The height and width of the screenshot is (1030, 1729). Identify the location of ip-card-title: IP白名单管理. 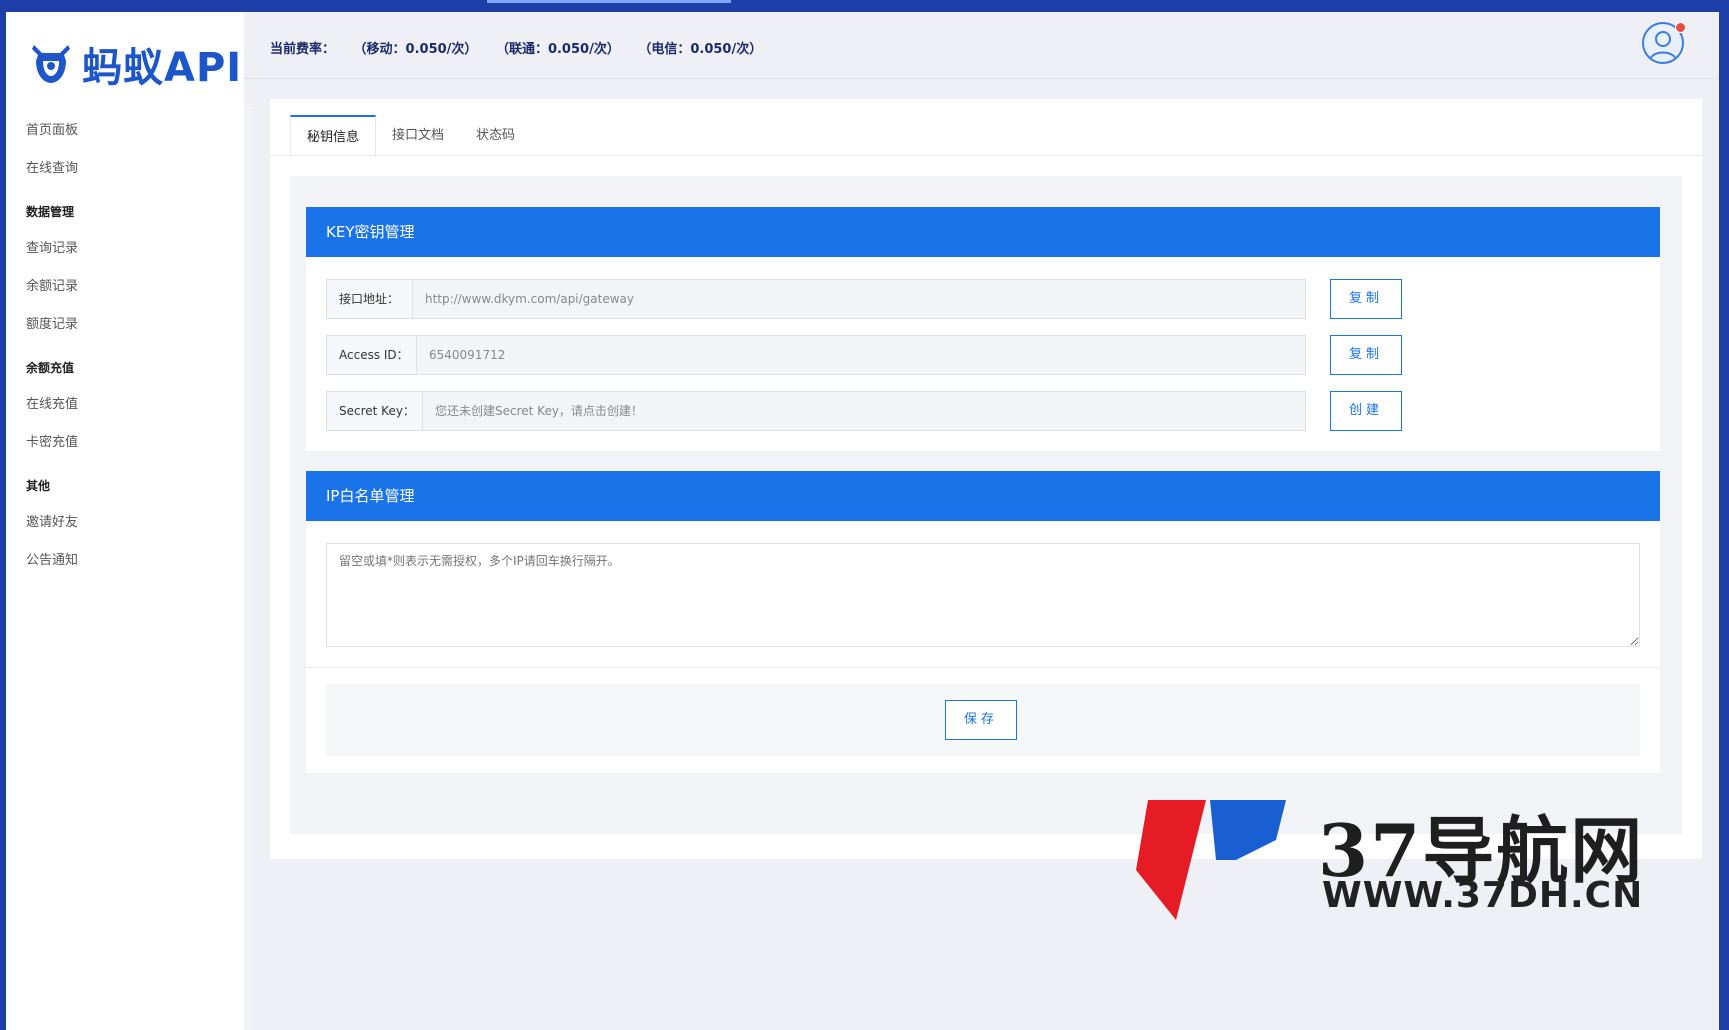
(983, 496).